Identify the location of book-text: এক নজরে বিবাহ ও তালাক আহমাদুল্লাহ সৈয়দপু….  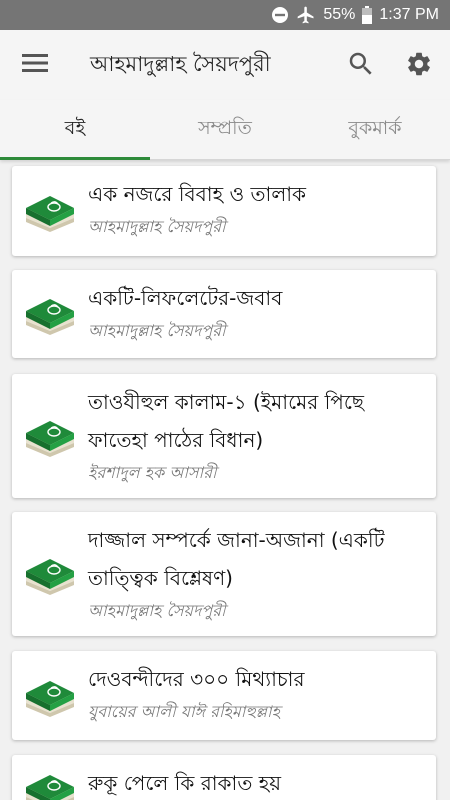
(255, 208).